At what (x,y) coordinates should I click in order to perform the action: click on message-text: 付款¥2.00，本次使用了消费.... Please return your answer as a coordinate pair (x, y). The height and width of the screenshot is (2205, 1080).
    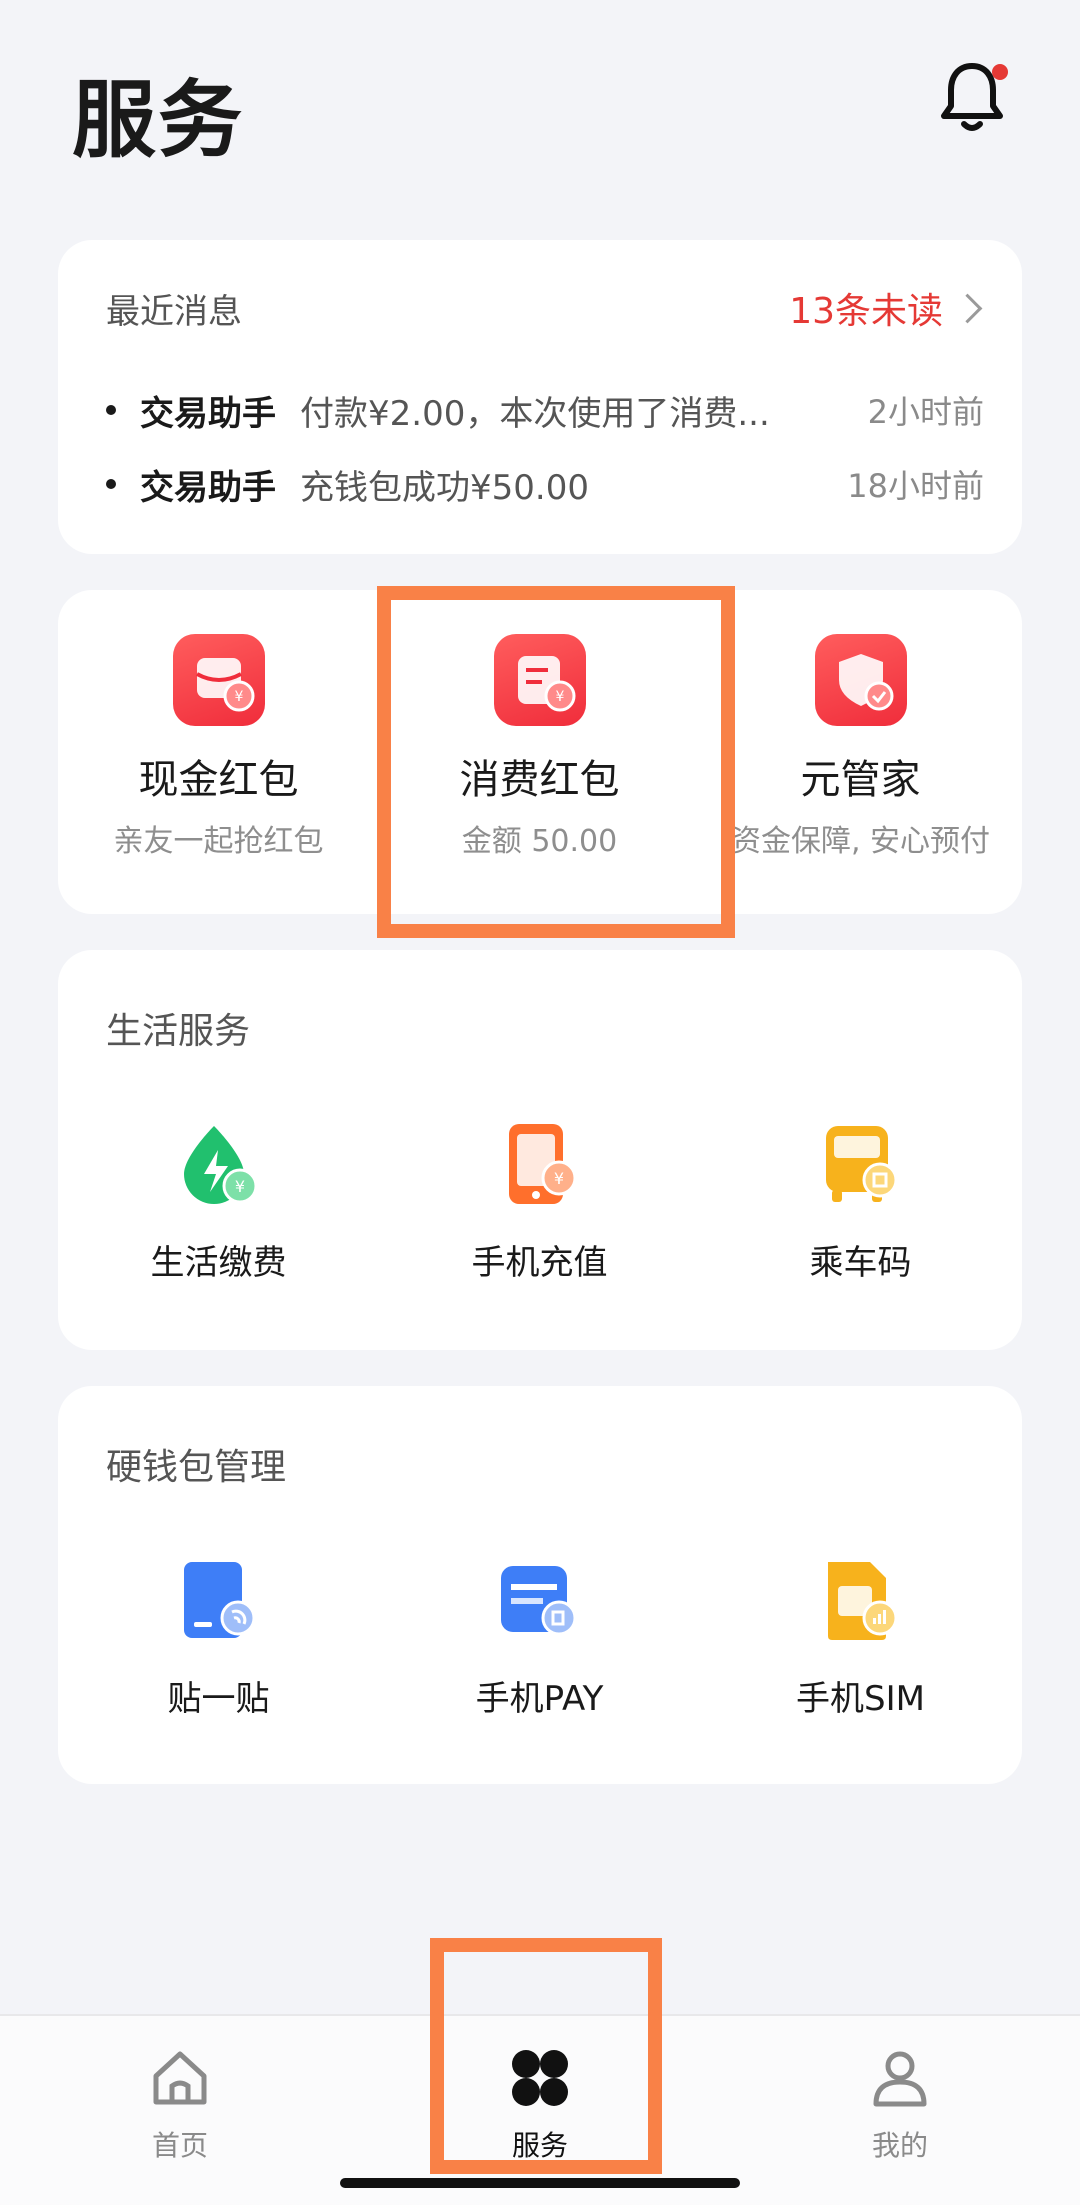
    Looking at the image, I should click on (535, 413).